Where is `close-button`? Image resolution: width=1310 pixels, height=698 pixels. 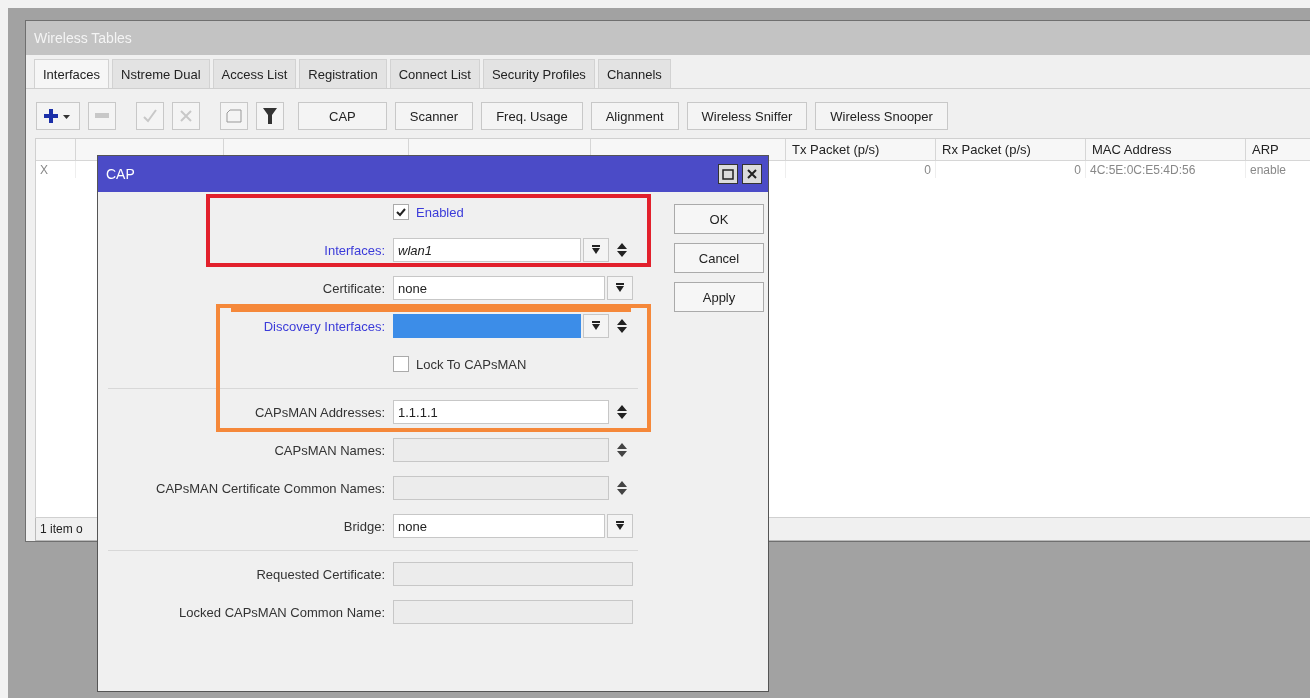
close-button is located at coordinates (752, 174).